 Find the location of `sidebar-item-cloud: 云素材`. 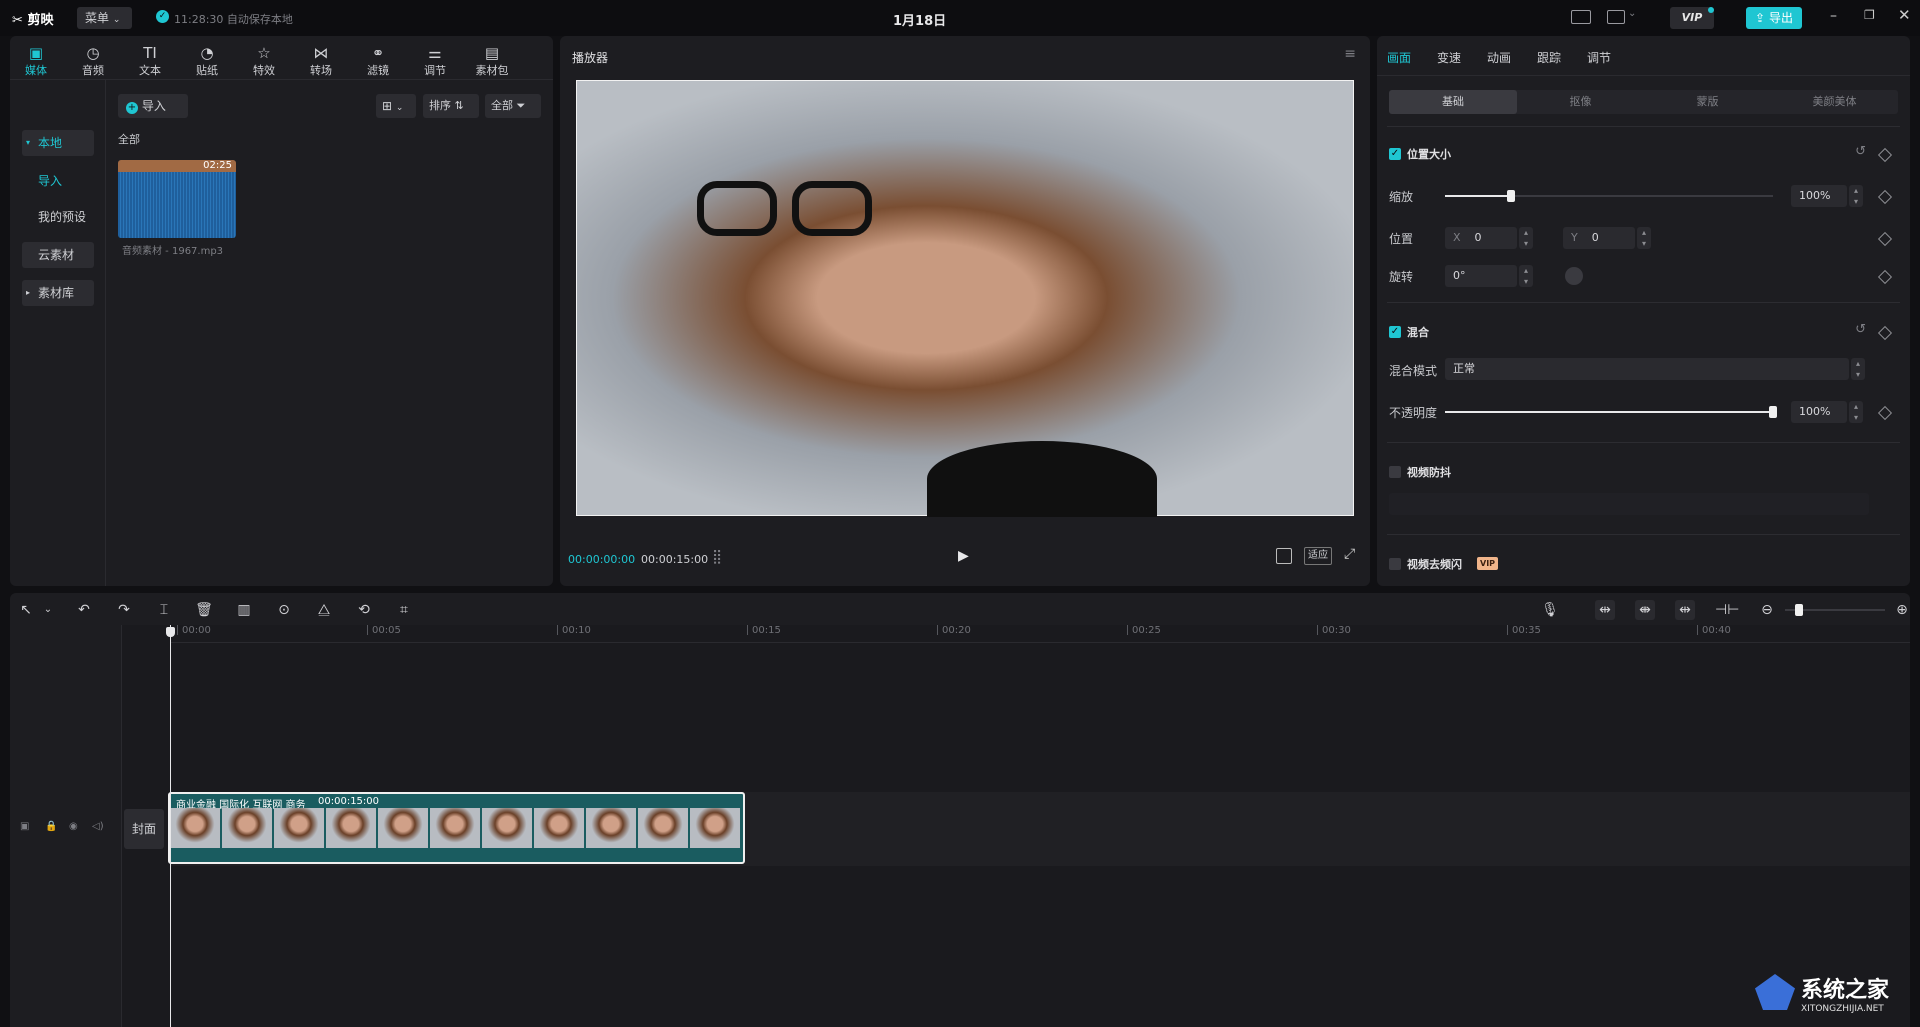

sidebar-item-cloud: 云素材 is located at coordinates (58, 255).